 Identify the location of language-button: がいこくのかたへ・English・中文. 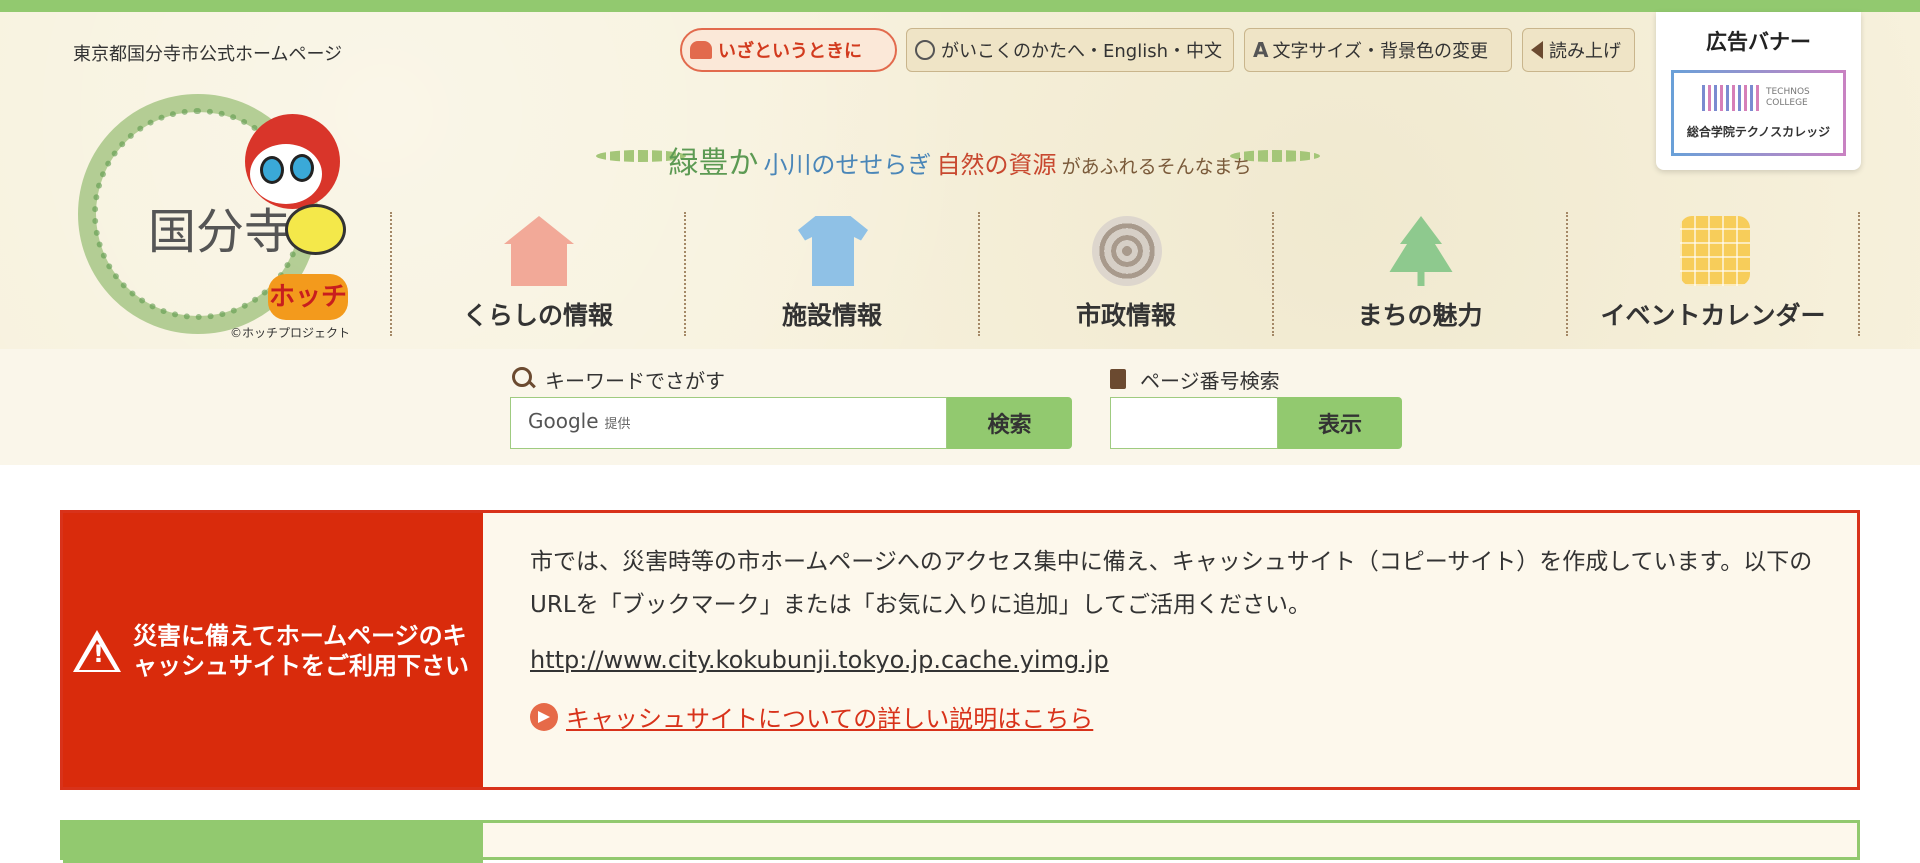
(1070, 50).